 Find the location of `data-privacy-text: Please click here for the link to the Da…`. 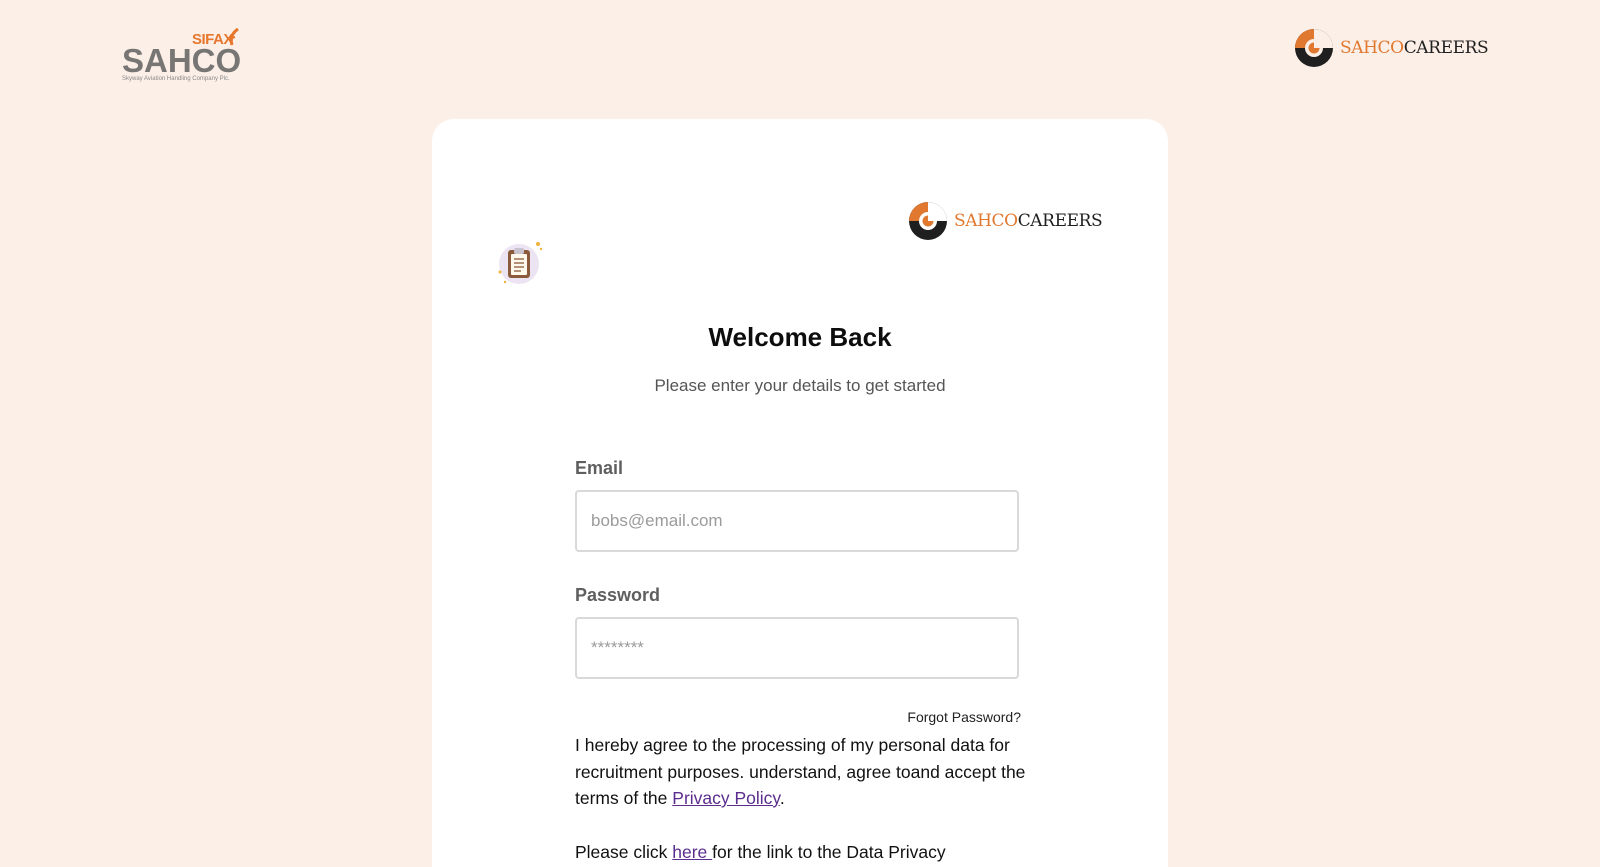

data-privacy-text: Please click here for the link to the Da… is located at coordinates (810, 852).